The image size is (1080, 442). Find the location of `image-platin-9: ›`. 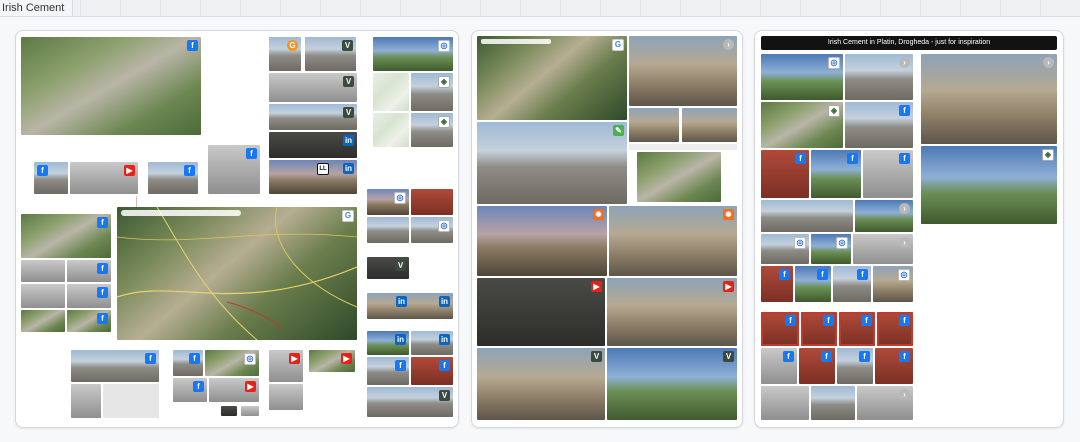

image-platin-9: › is located at coordinates (884, 216).